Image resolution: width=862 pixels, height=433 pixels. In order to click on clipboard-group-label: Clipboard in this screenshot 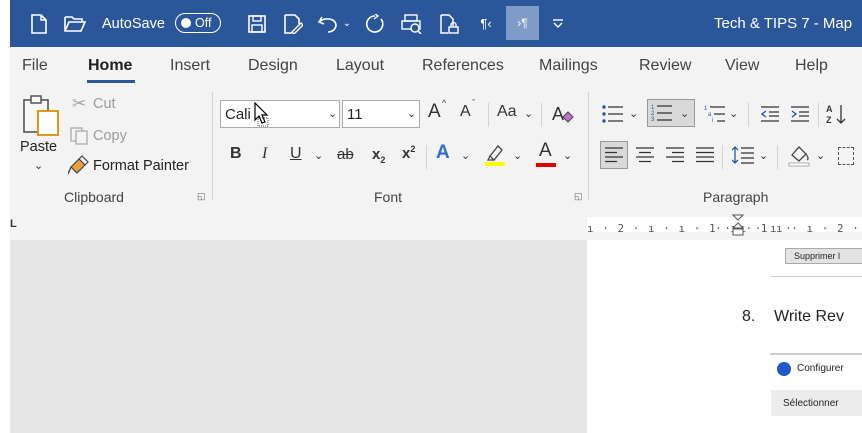, I will do `click(94, 197)`.